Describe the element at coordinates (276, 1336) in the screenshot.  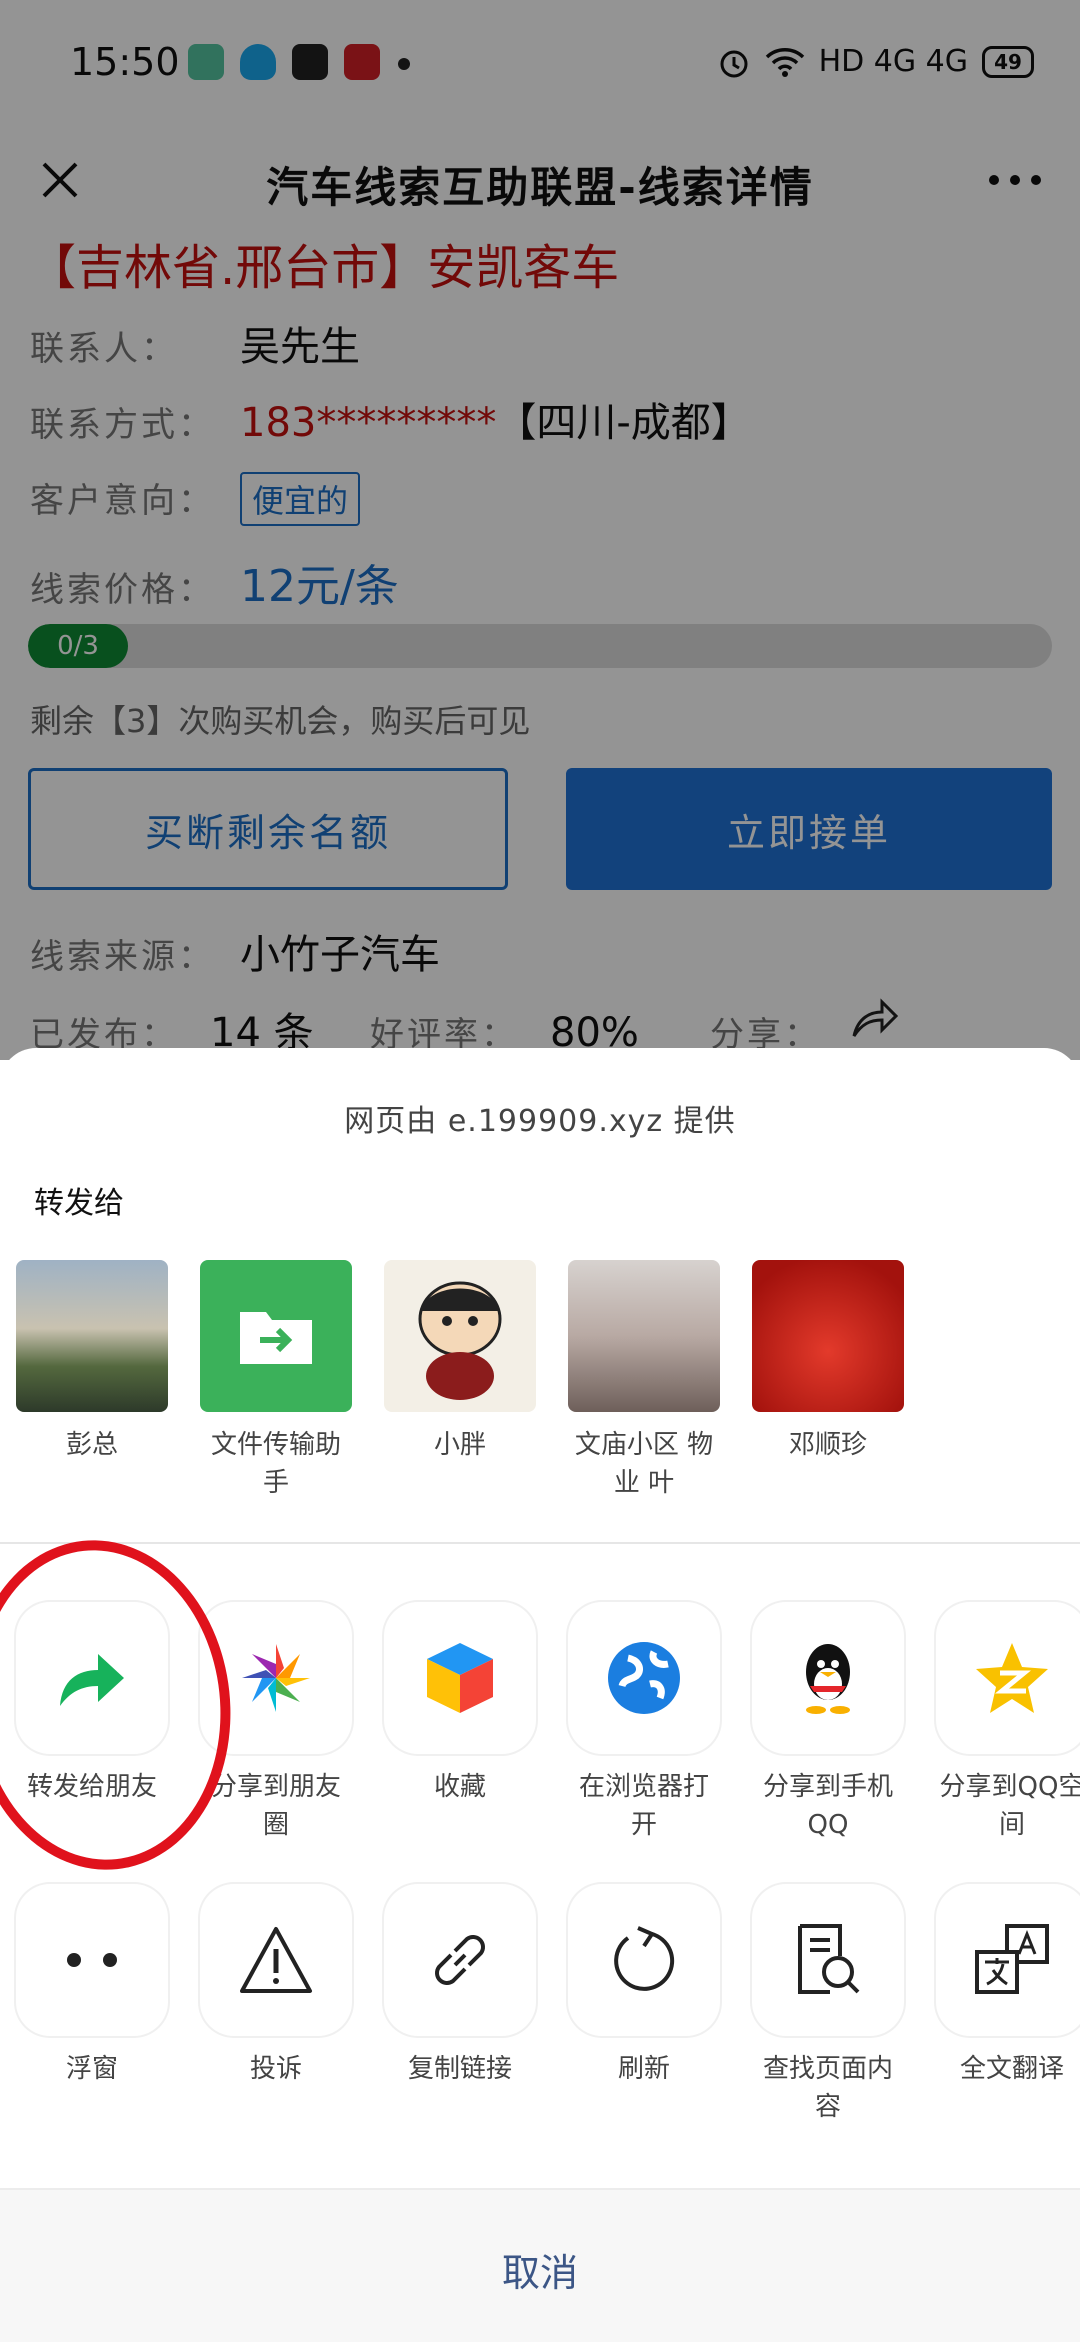
I see `file-transfer-icon` at that location.